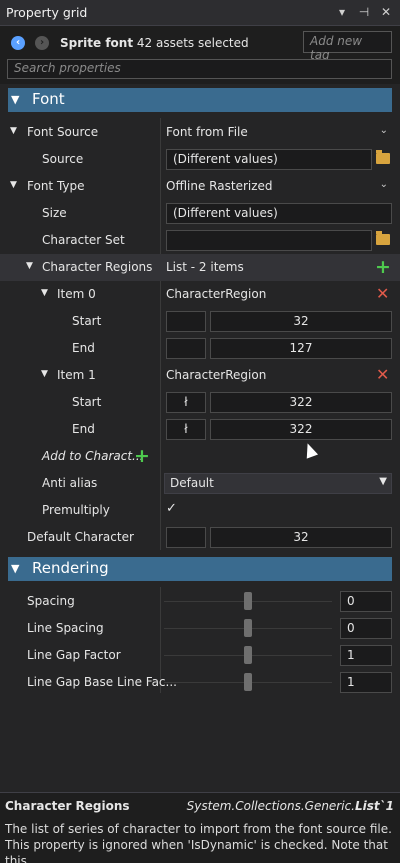 The image size is (400, 863). I want to click on character-regions-value: List - 2 items, so click(205, 267).